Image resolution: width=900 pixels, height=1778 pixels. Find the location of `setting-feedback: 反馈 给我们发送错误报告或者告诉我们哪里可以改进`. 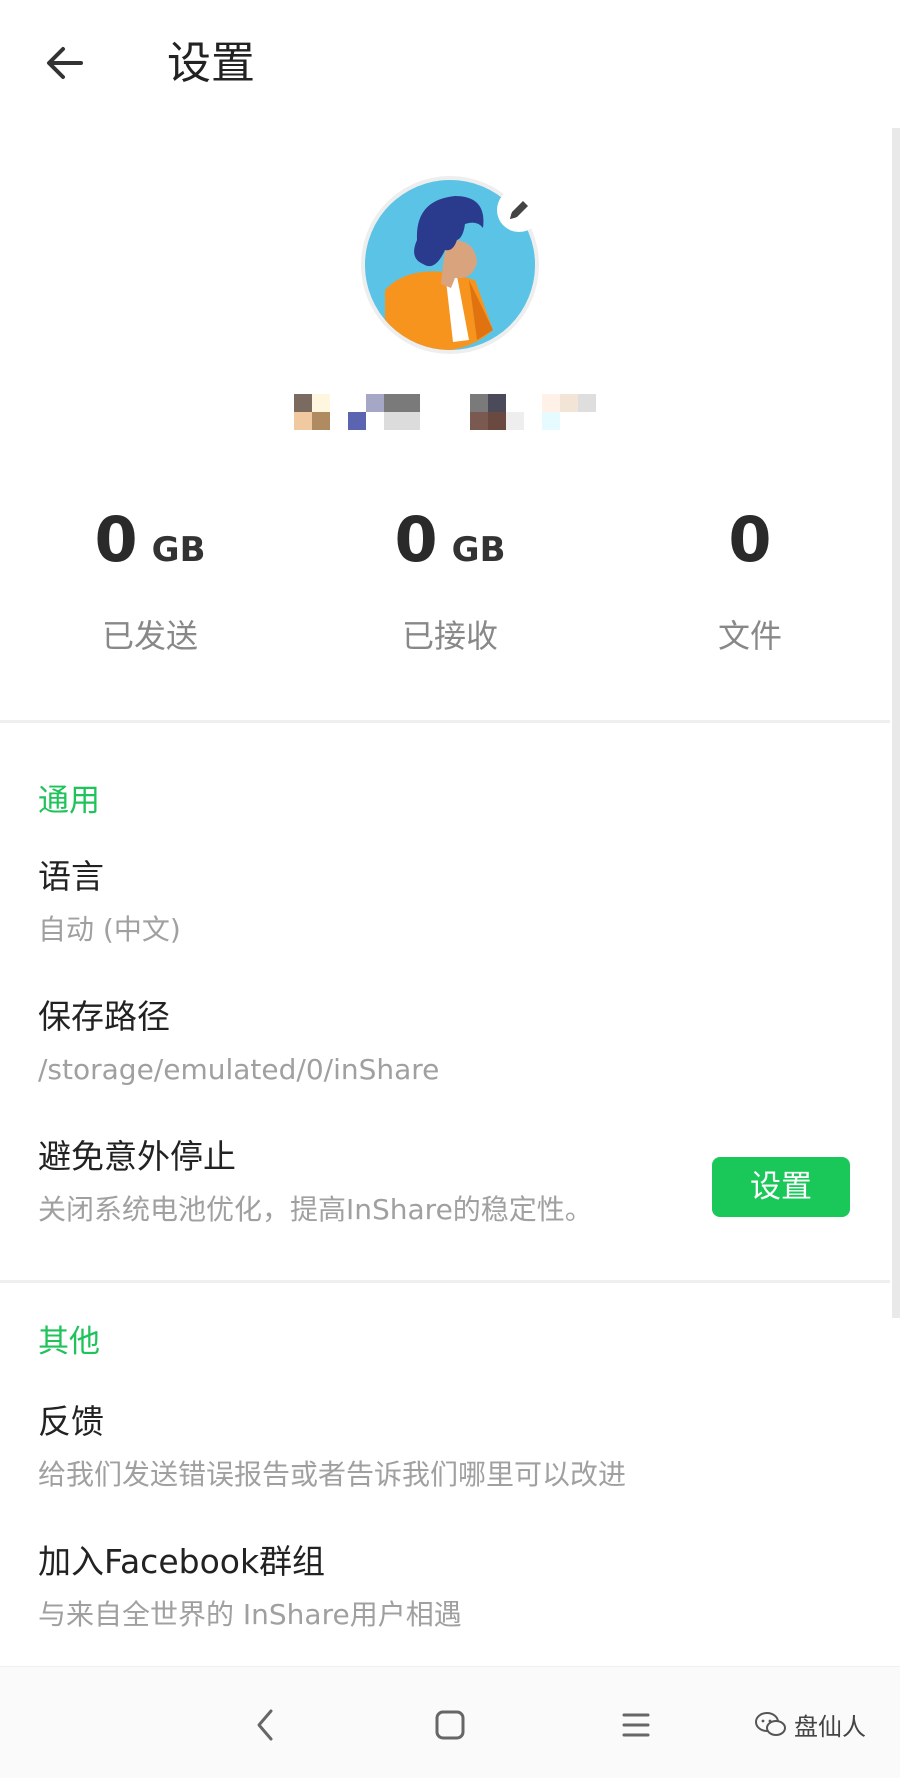

setting-feedback: 反馈 给我们发送错误报告或者告诉我们哪里可以改进 is located at coordinates (445, 1455).